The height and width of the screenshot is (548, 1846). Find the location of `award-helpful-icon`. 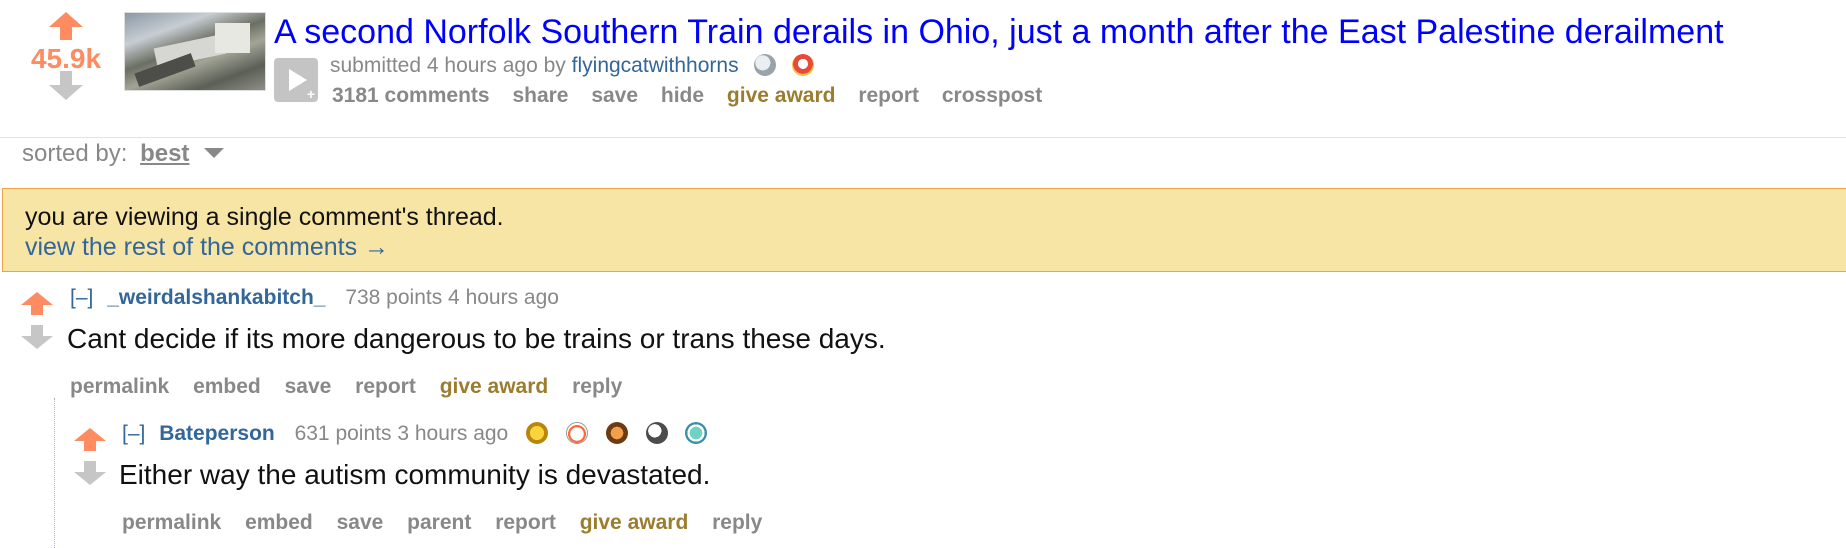

award-helpful-icon is located at coordinates (803, 65).